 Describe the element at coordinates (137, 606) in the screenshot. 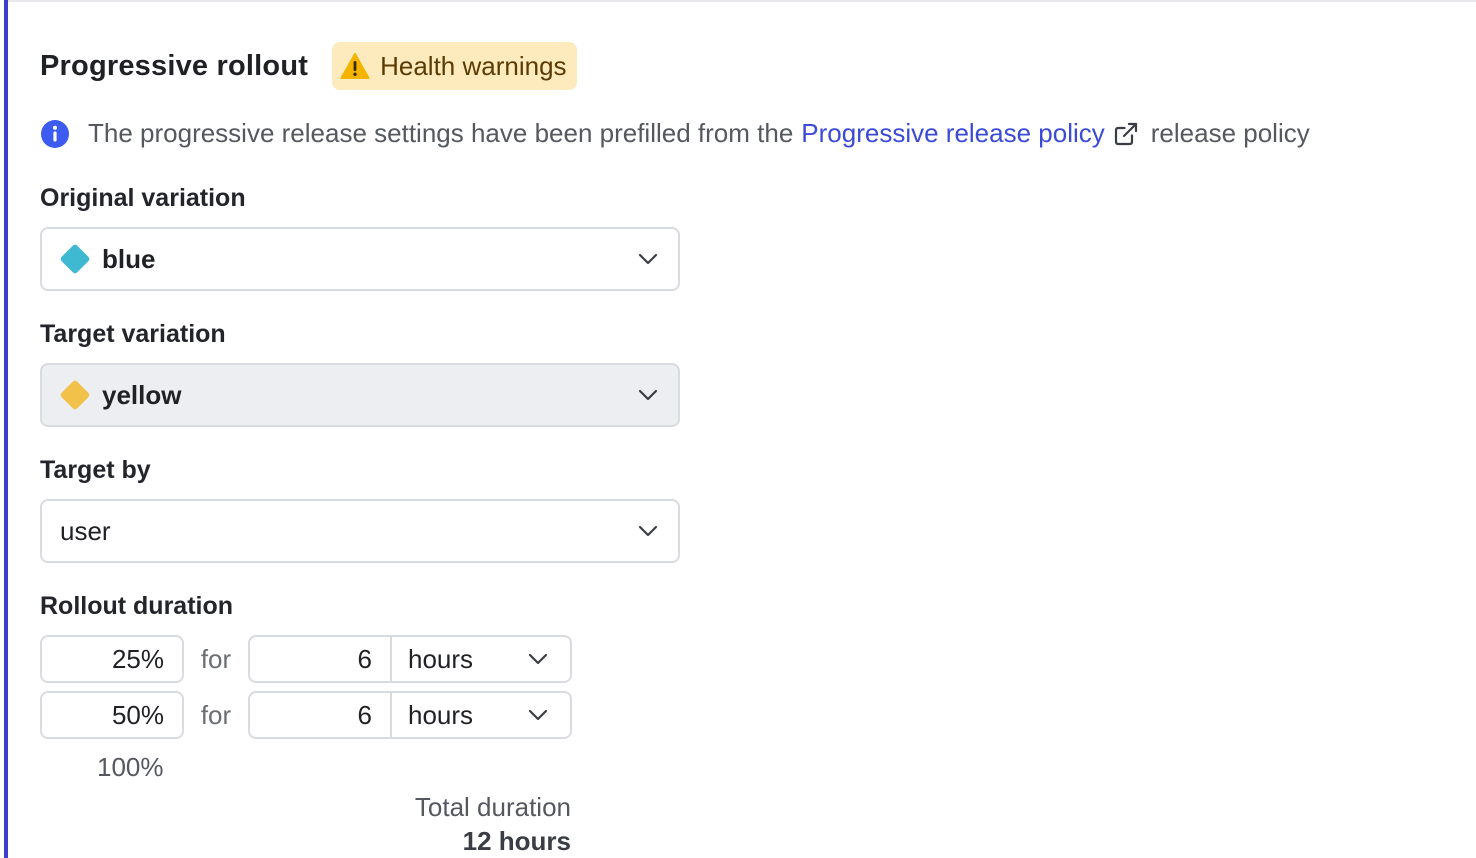

I see `rollout-duration-label: Rollout duration` at that location.